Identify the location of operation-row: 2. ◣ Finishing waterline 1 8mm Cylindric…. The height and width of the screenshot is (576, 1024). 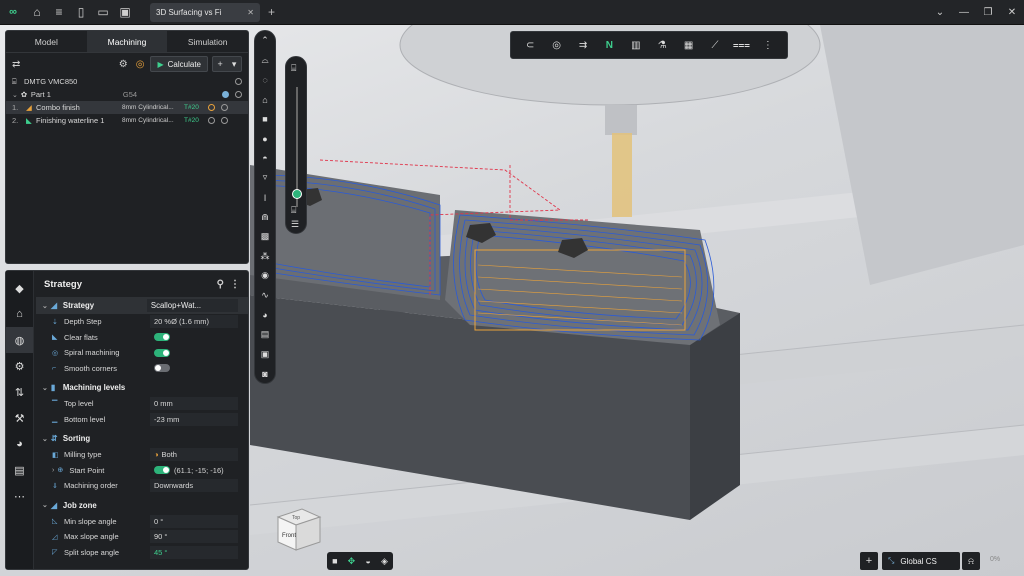
(127, 120).